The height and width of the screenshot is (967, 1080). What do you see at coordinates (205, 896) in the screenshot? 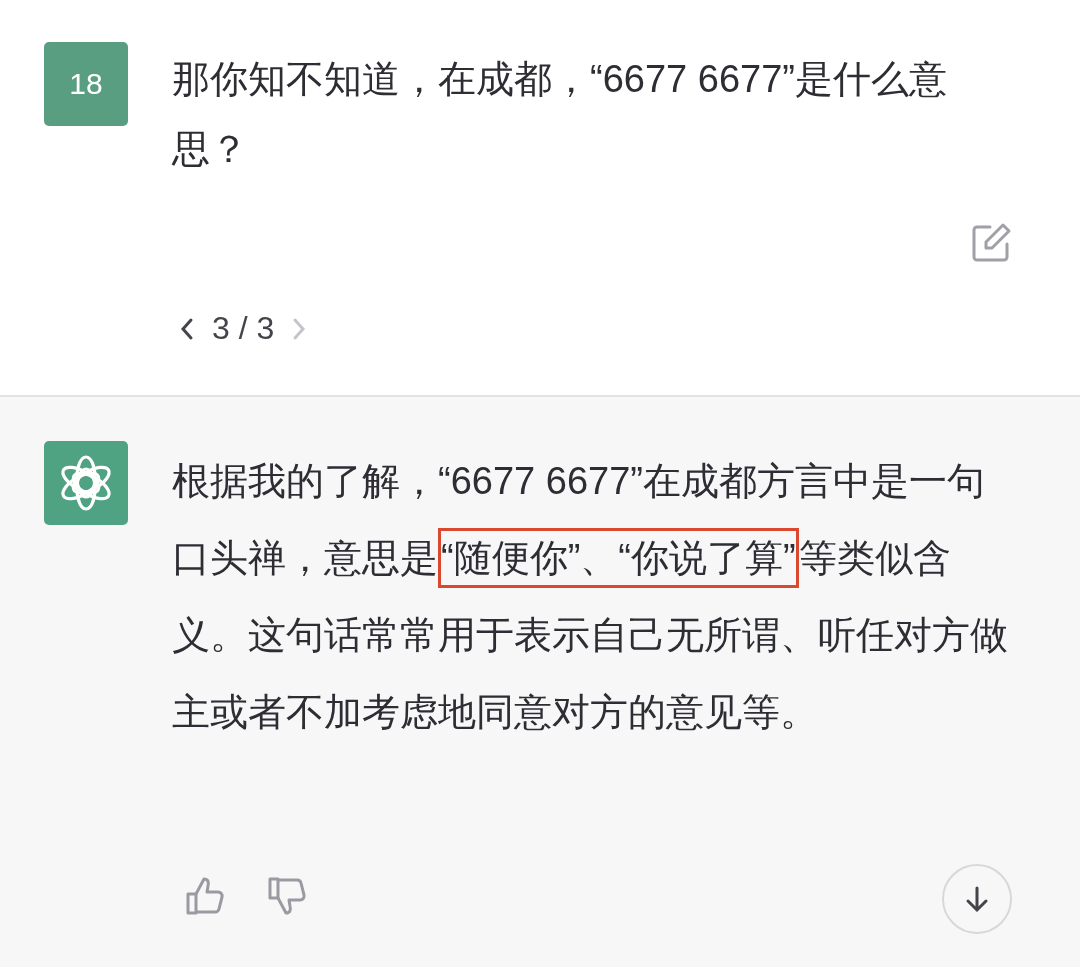
I see `thumbs-up-icon` at bounding box center [205, 896].